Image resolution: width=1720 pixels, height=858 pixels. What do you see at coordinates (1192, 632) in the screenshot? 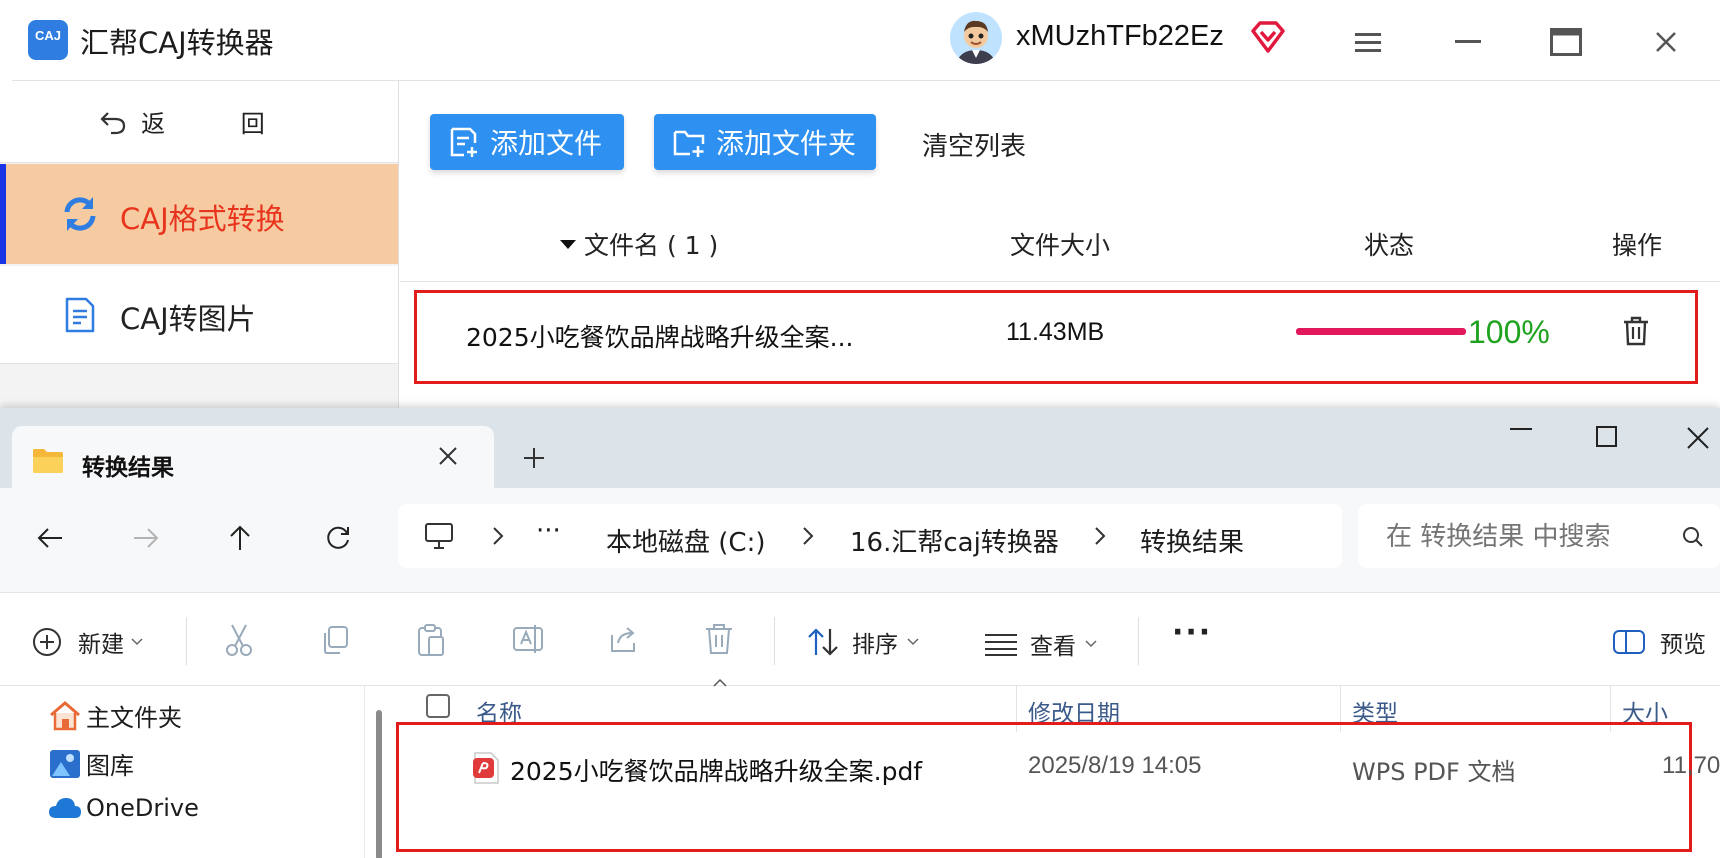
I see `more-options-button: ···` at bounding box center [1192, 632].